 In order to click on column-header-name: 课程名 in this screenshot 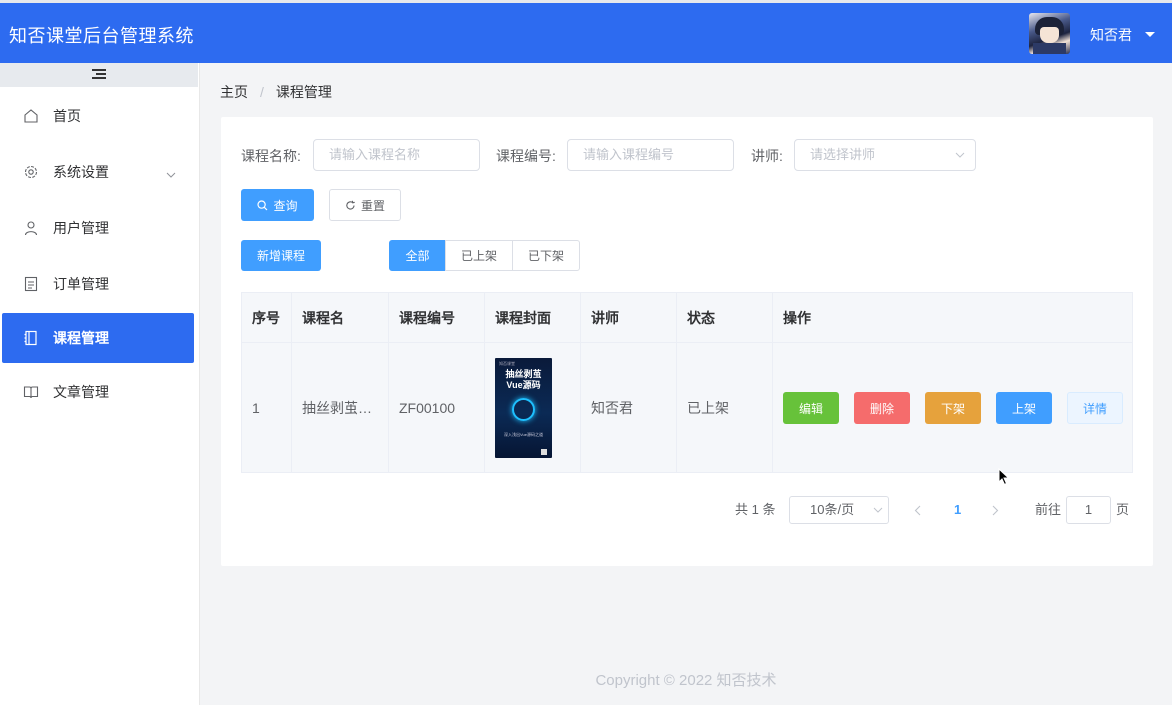, I will do `click(340, 317)`.